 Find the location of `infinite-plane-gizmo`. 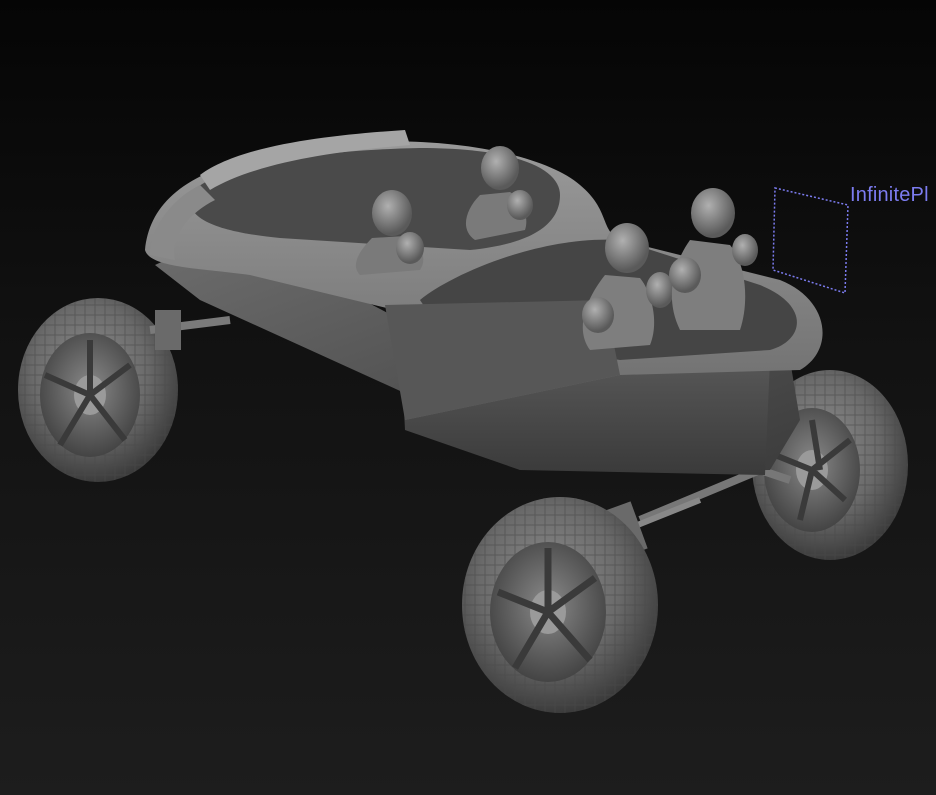

infinite-plane-gizmo is located at coordinates (810, 241).